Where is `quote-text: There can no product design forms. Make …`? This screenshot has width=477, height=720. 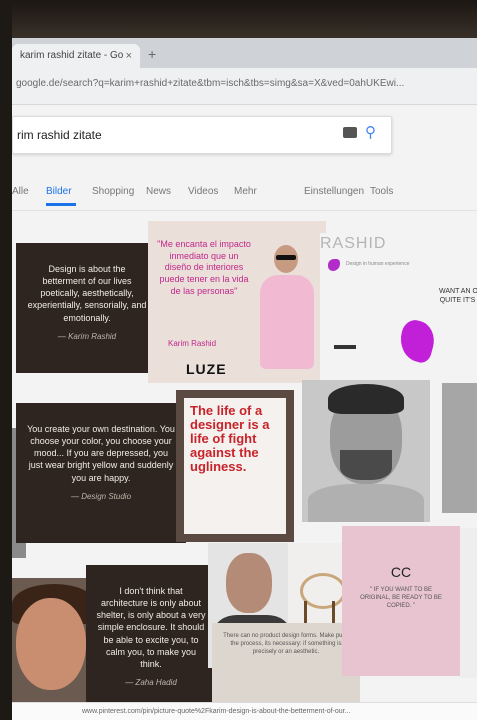 quote-text: There can no product design forms. Make … is located at coordinates (286, 644).